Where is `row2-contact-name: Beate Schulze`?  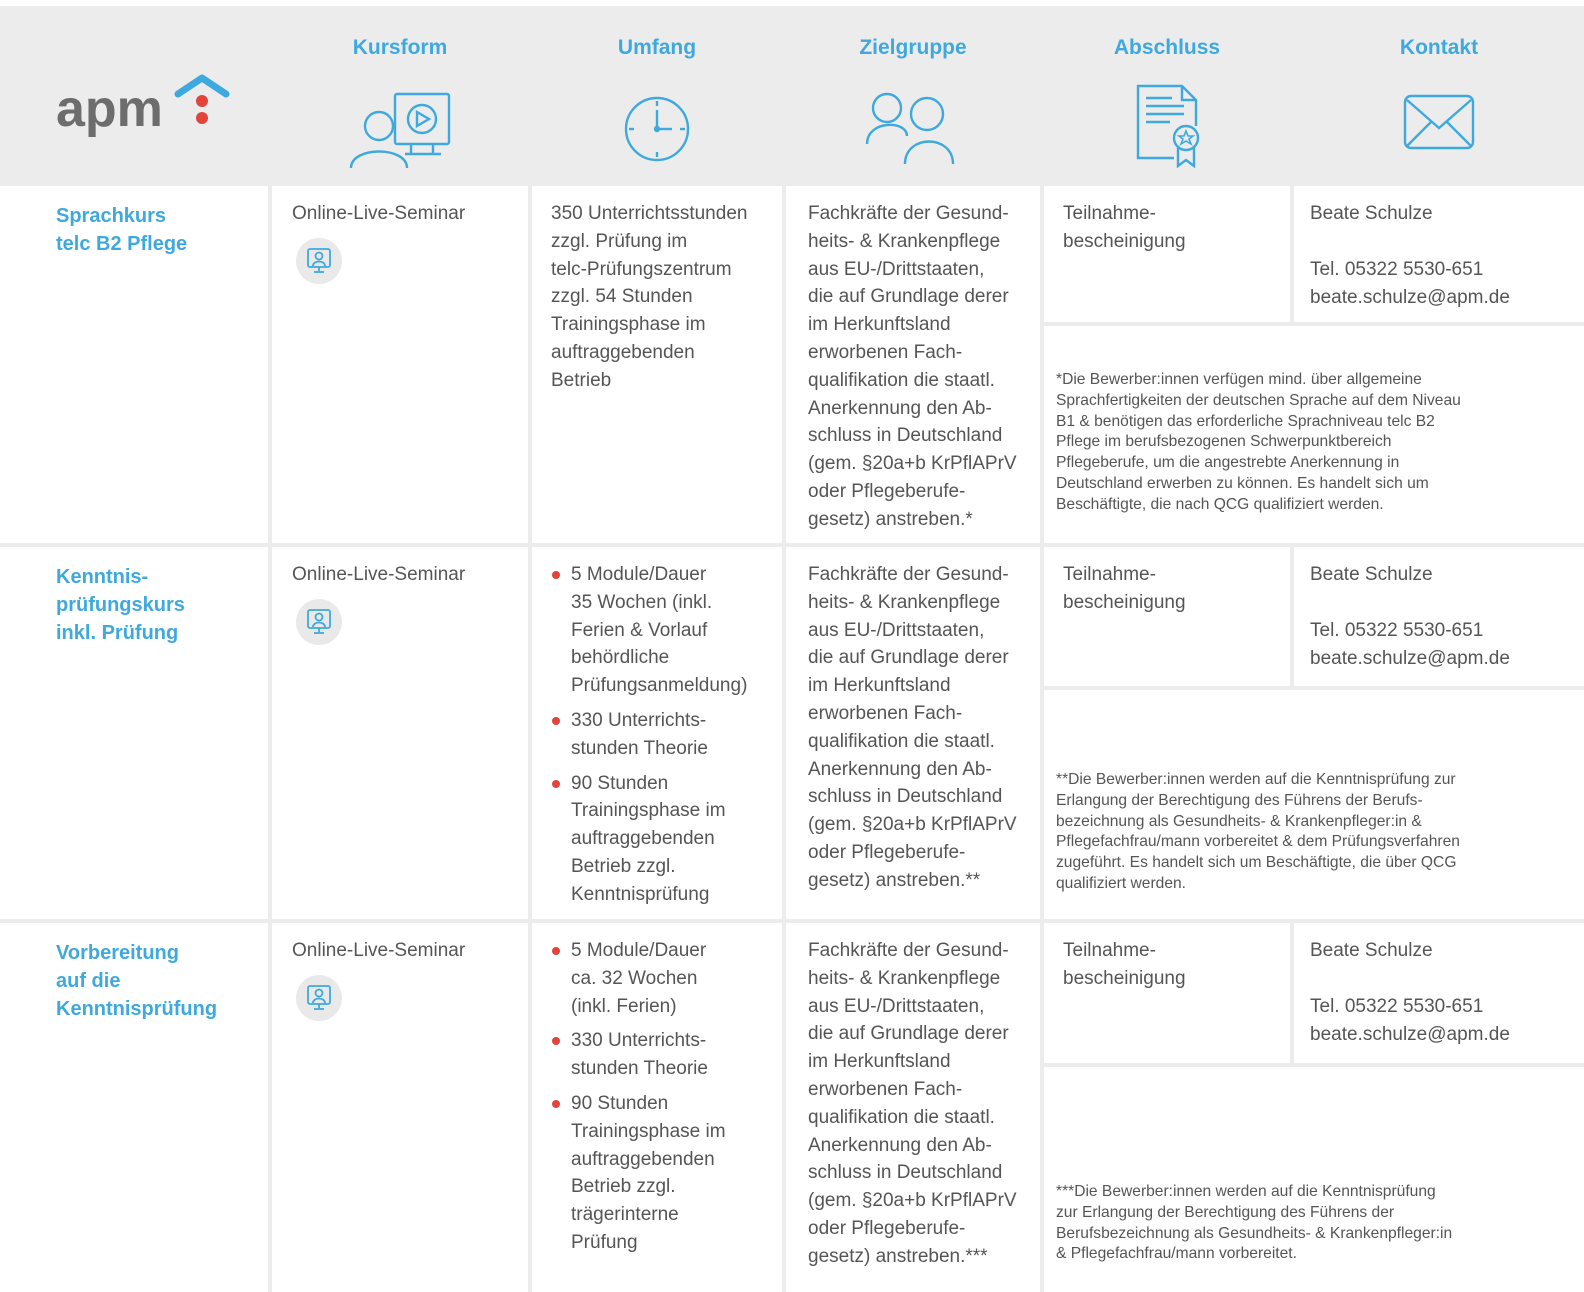
row2-contact-name: Beate Schulze is located at coordinates (1371, 574).